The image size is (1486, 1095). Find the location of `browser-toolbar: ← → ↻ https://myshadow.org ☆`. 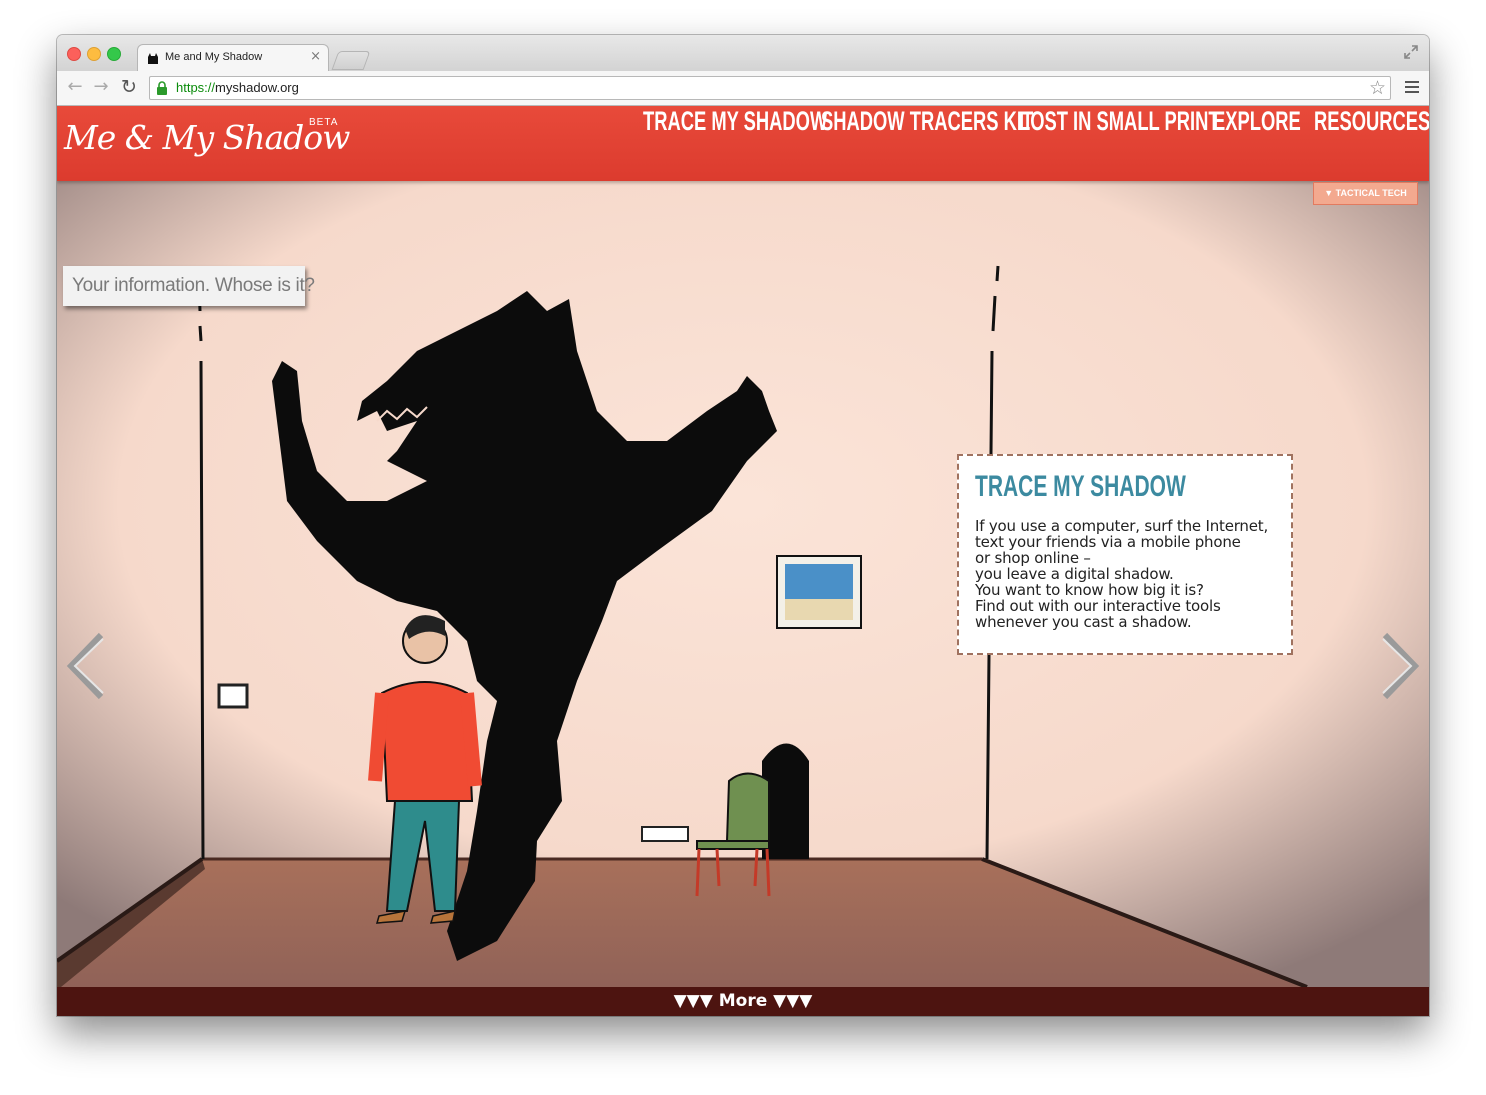

browser-toolbar: ← → ↻ https://myshadow.org ☆ is located at coordinates (743, 88).